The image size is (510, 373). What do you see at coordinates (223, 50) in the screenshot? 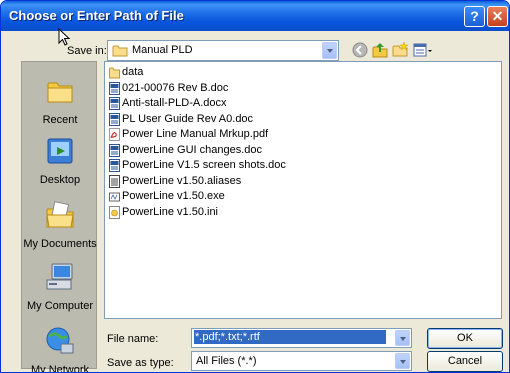
I see `save-in-dropdown: Manual PLD` at bounding box center [223, 50].